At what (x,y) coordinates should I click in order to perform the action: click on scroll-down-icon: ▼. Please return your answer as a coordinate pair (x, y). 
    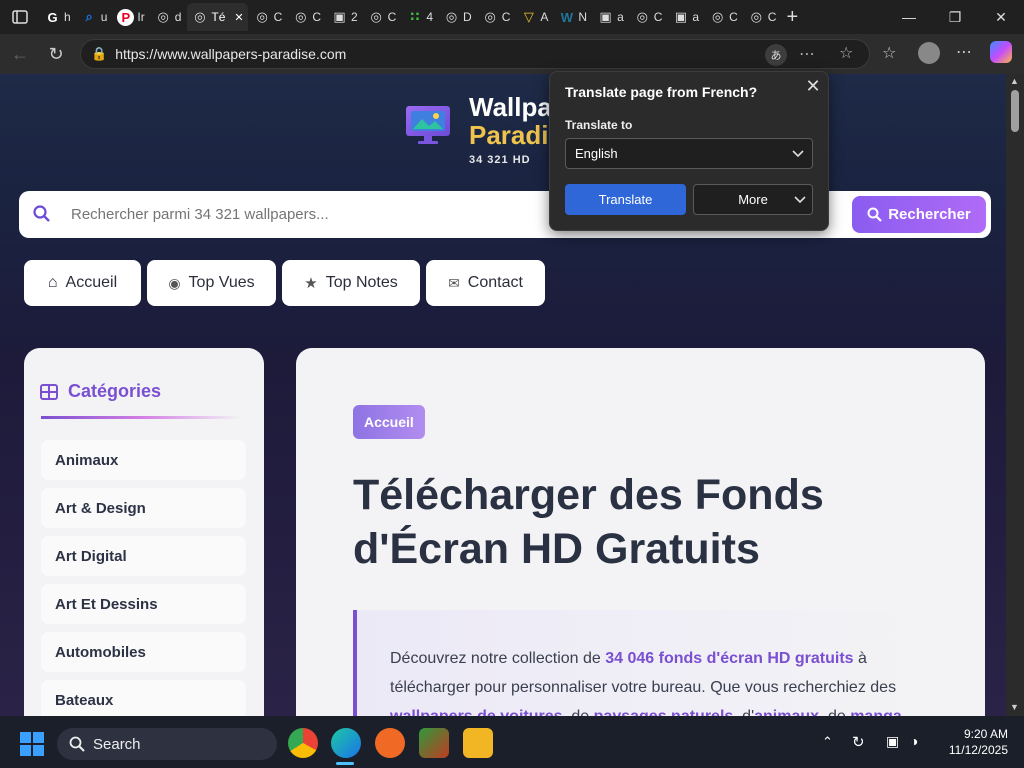
    Looking at the image, I should click on (1014, 707).